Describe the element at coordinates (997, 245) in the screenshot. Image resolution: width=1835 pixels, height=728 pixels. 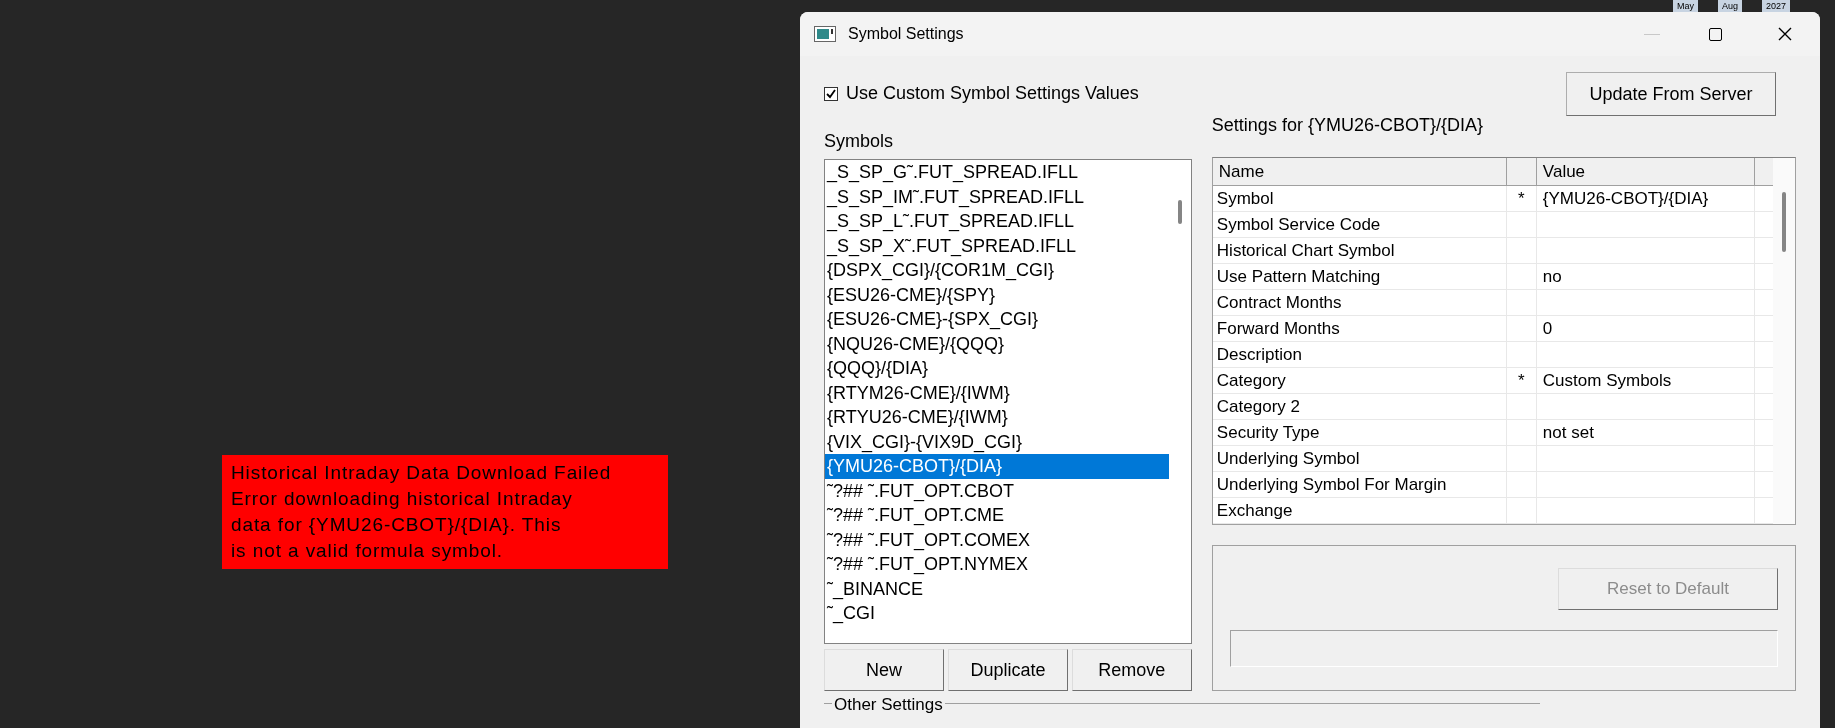
I see `symbol-list-item: _S_SP_X˜.FUT_SPREAD.IFLL` at that location.